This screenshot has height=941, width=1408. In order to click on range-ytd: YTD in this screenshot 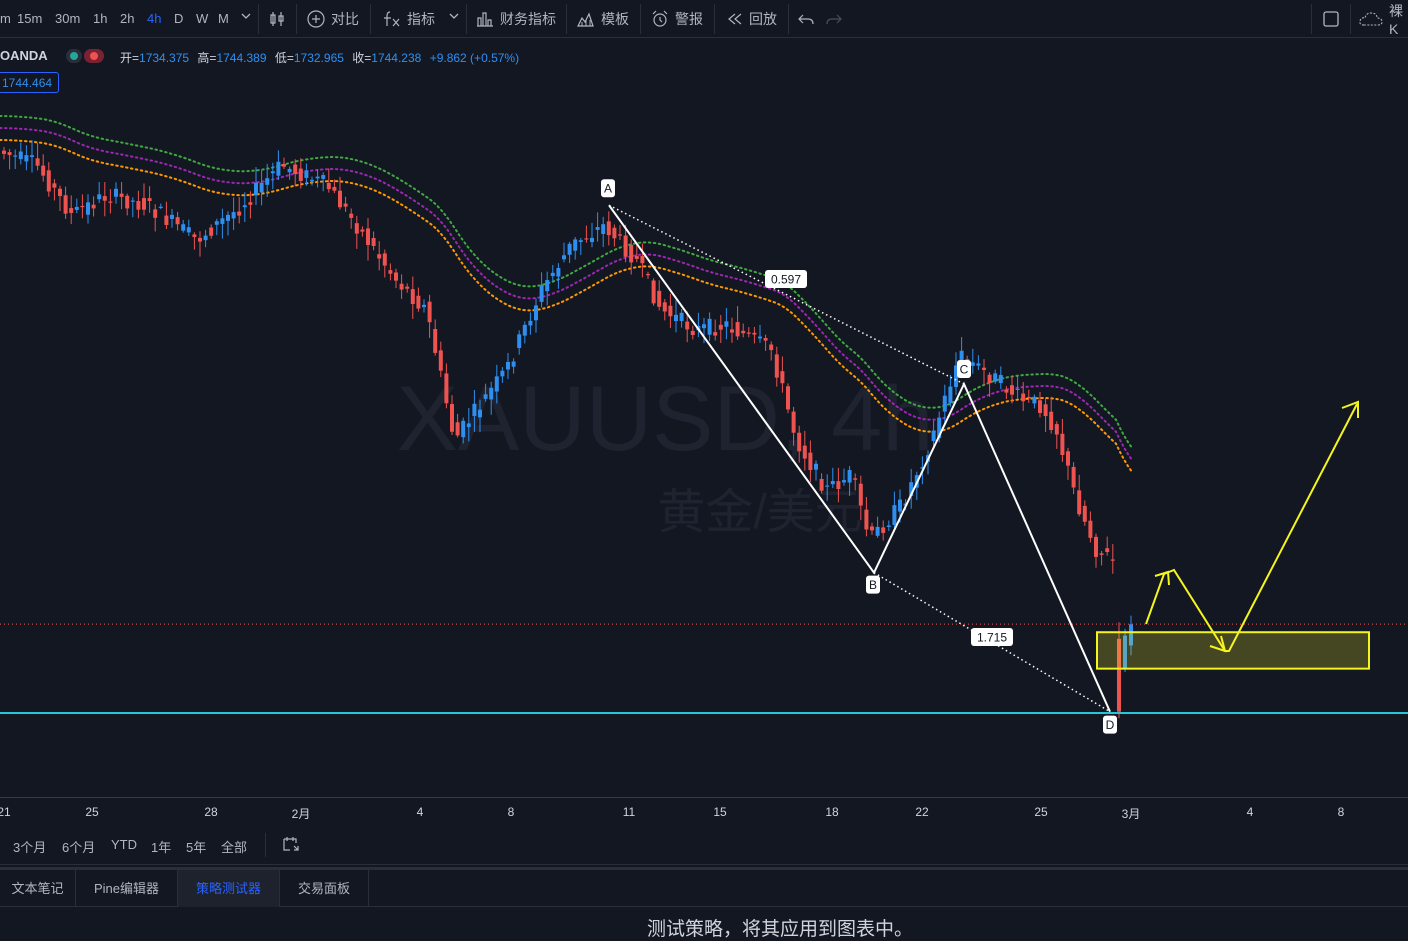, I will do `click(124, 844)`.